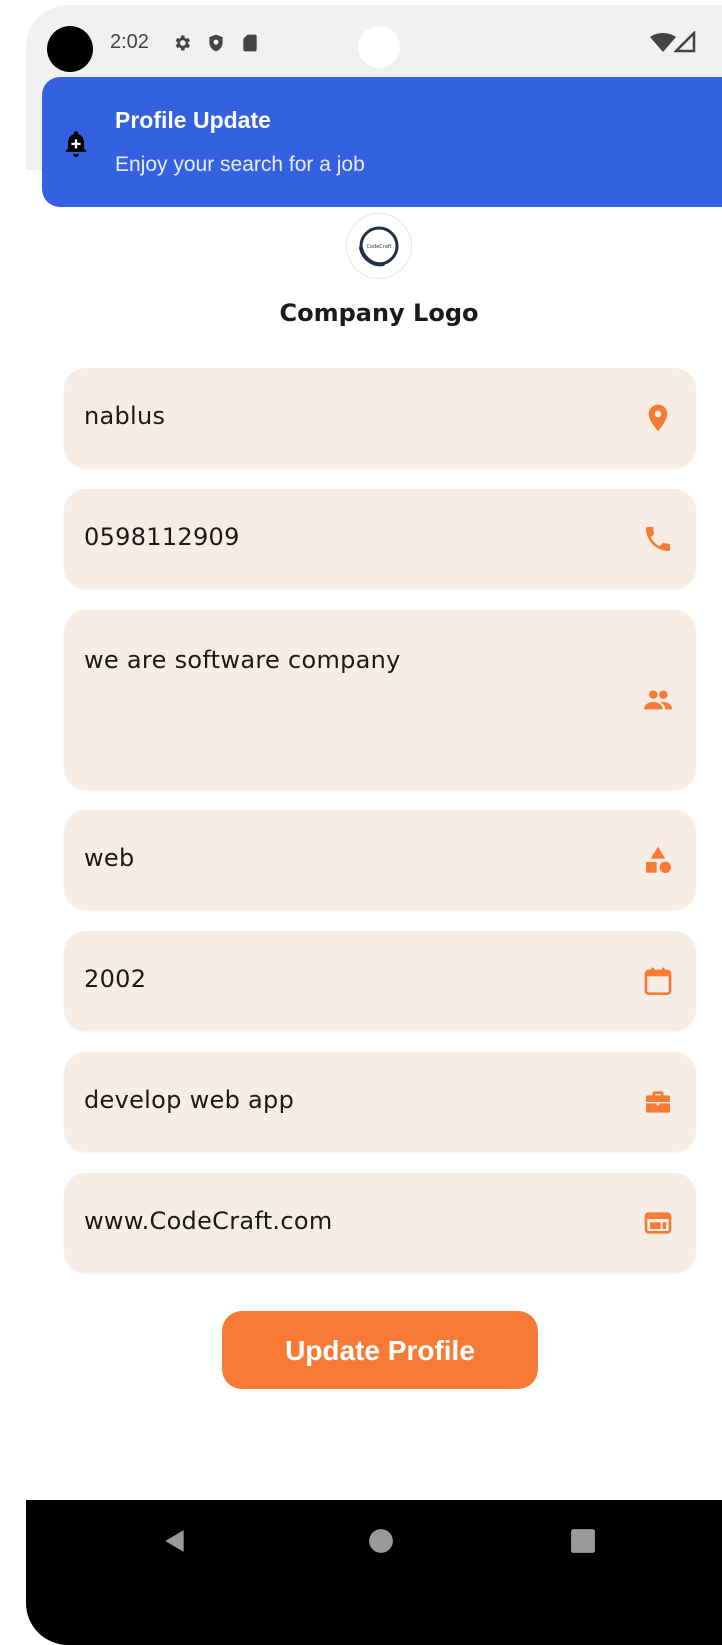  Describe the element at coordinates (658, 418) in the screenshot. I see `location-pin-icon` at that location.